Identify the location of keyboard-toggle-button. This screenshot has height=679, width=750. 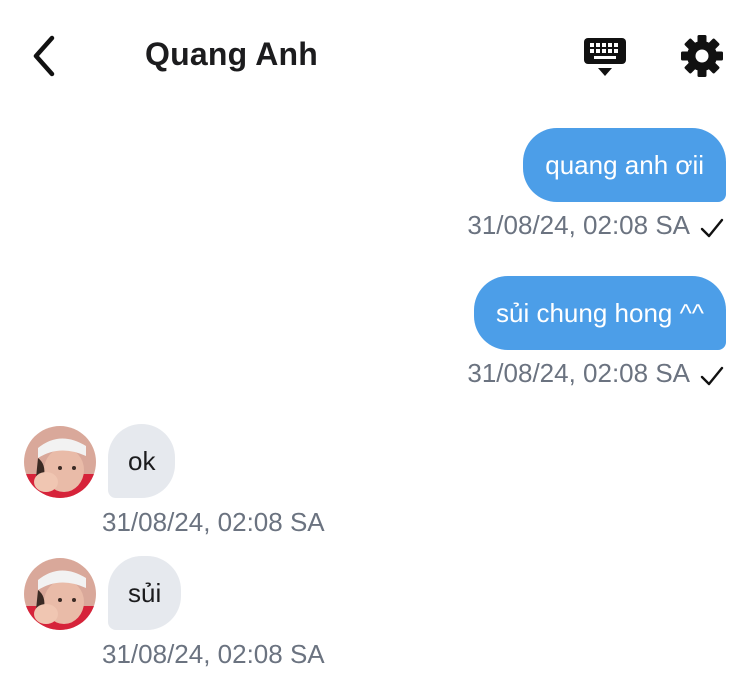
(606, 57).